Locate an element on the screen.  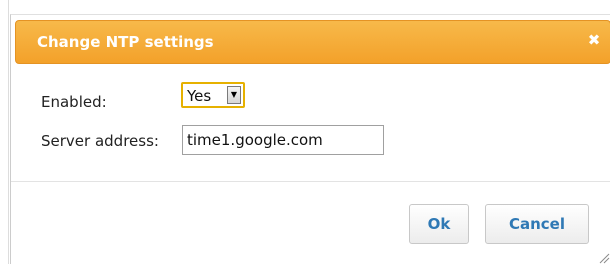
enabled-select-value: Yes is located at coordinates (199, 96).